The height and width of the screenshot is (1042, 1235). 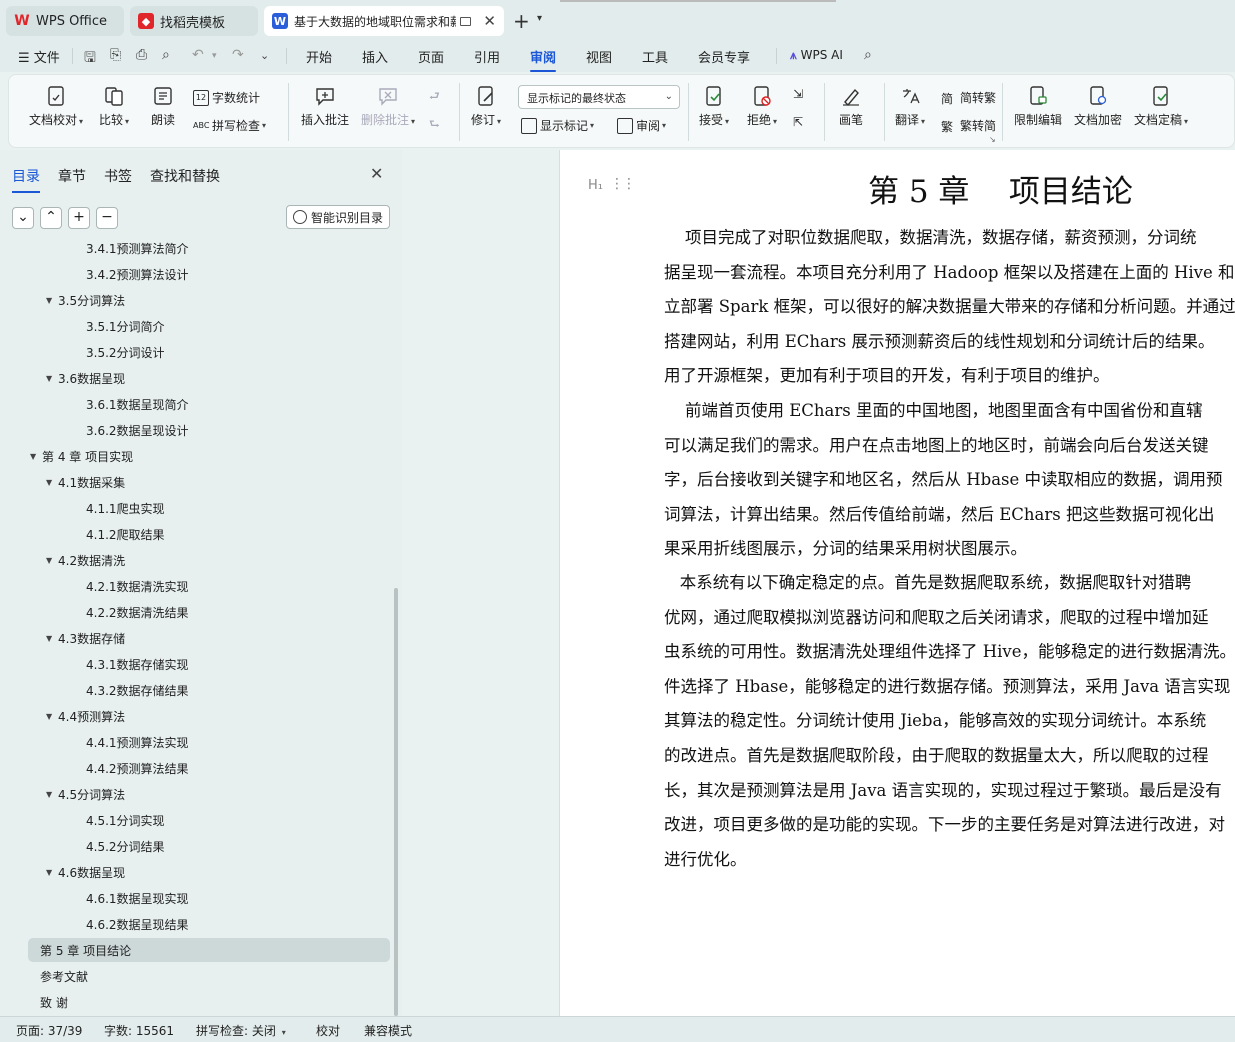 I want to click on ink-button: 画笔, so click(x=851, y=106).